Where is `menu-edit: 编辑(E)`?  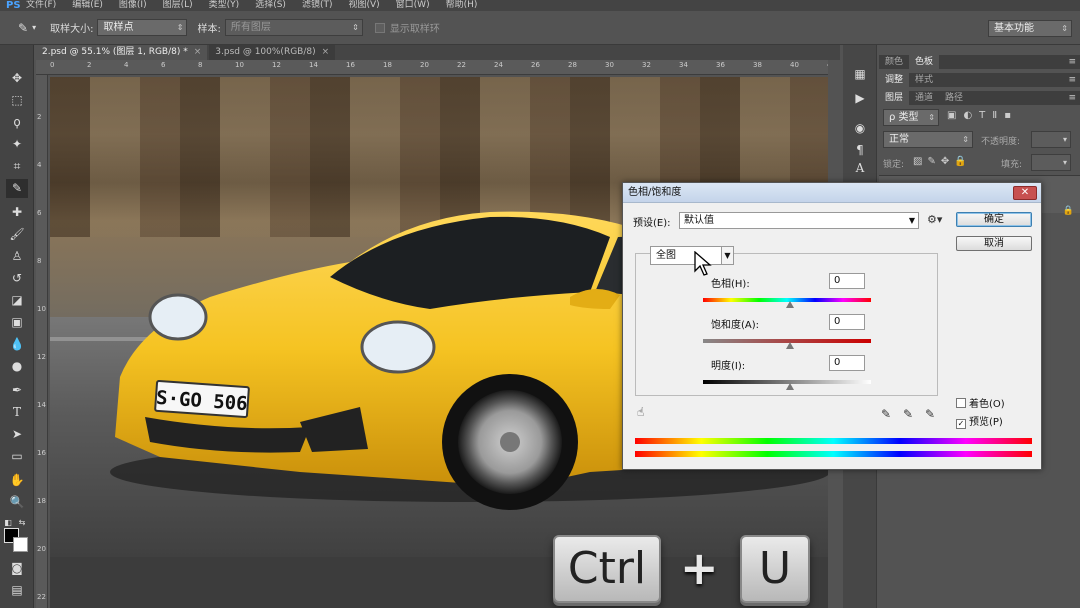
menu-edit: 编辑(E) is located at coordinates (87, 5).